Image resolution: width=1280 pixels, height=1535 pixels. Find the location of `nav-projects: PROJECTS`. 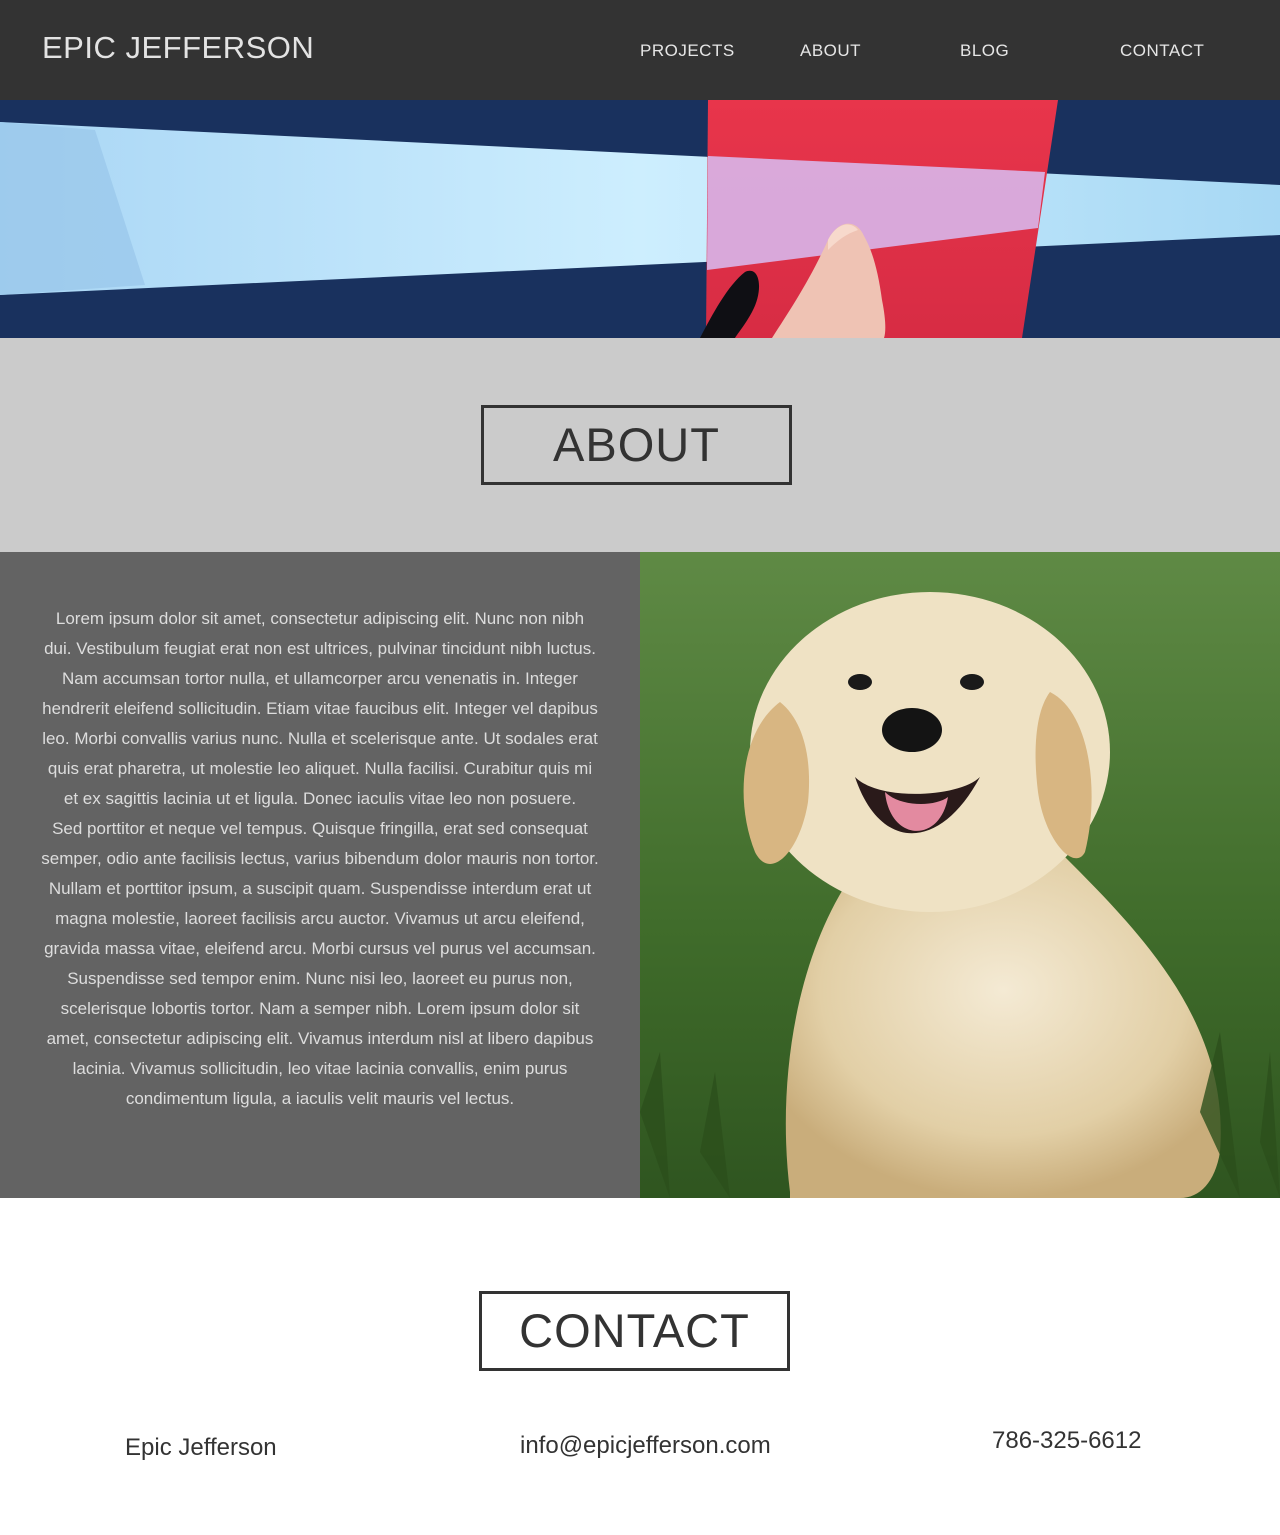

nav-projects: PROJECTS is located at coordinates (687, 51).